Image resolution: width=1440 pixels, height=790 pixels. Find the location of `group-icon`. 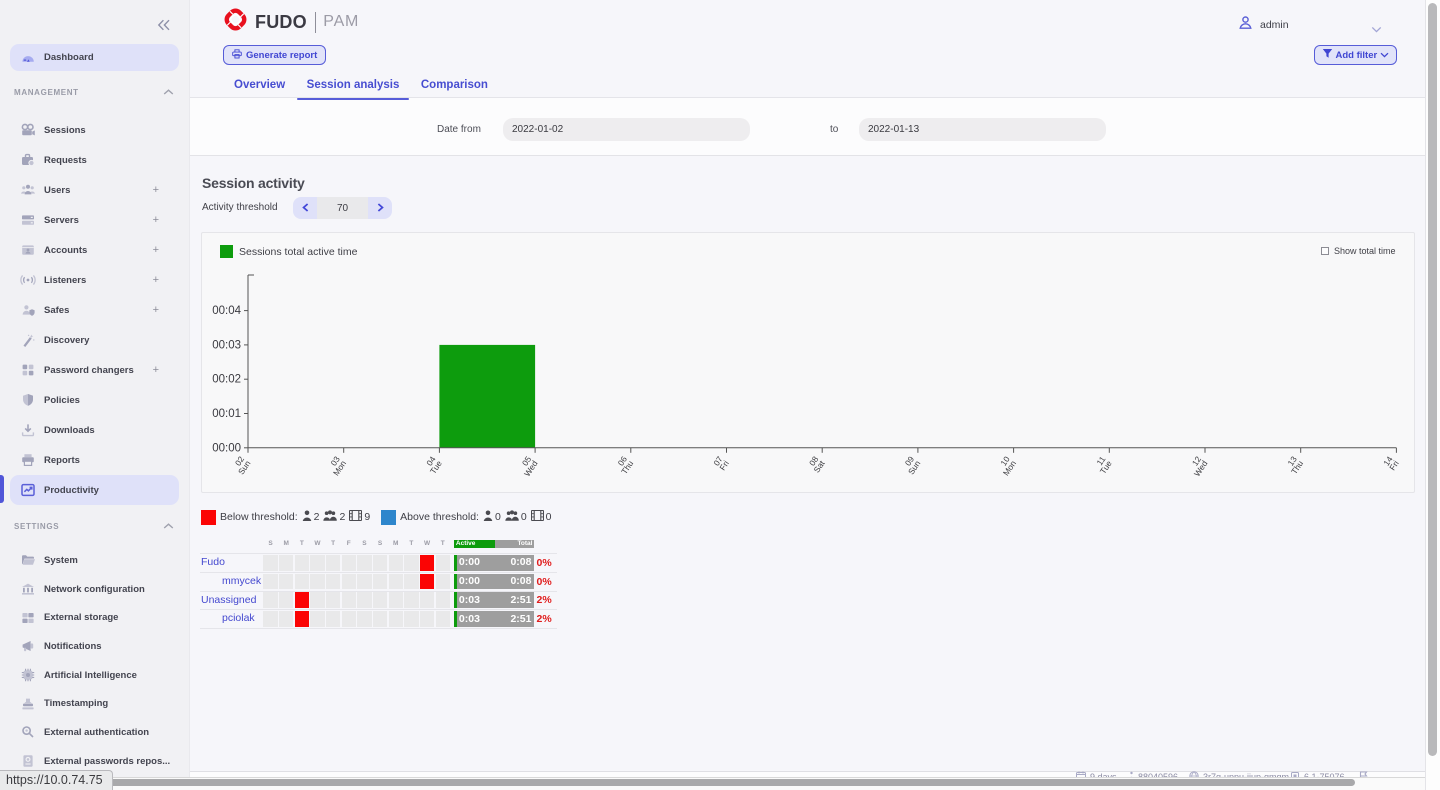

group-icon is located at coordinates (330, 517).